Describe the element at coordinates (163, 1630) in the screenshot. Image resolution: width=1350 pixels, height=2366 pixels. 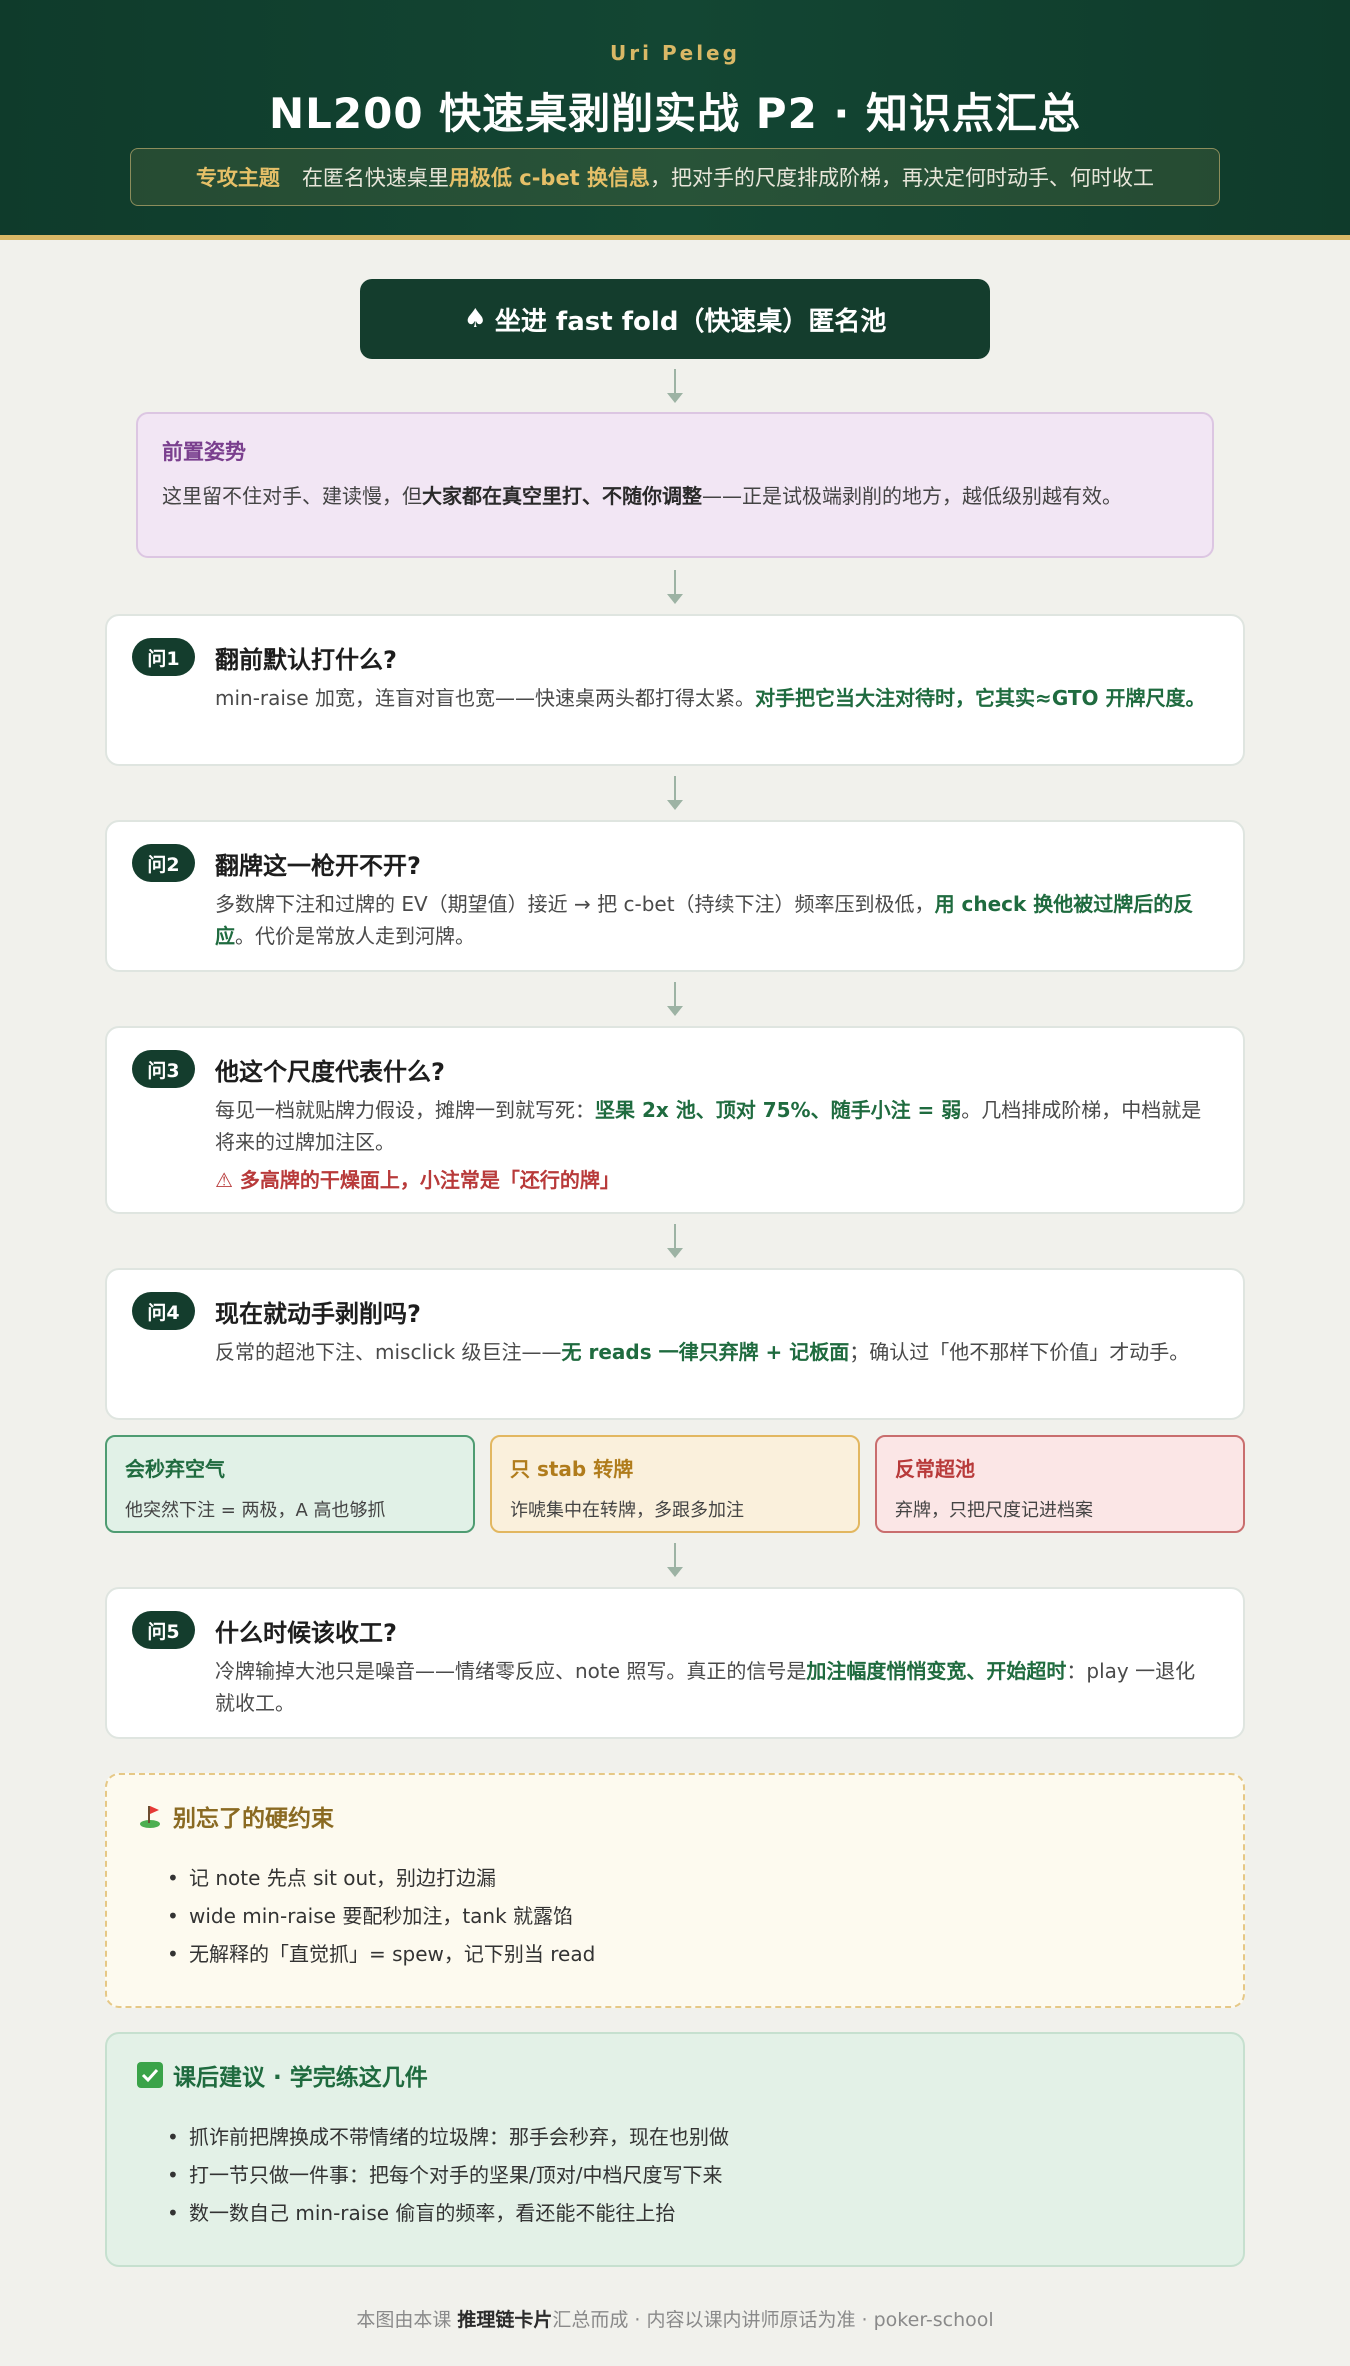
I see `question-badge: 问5` at that location.